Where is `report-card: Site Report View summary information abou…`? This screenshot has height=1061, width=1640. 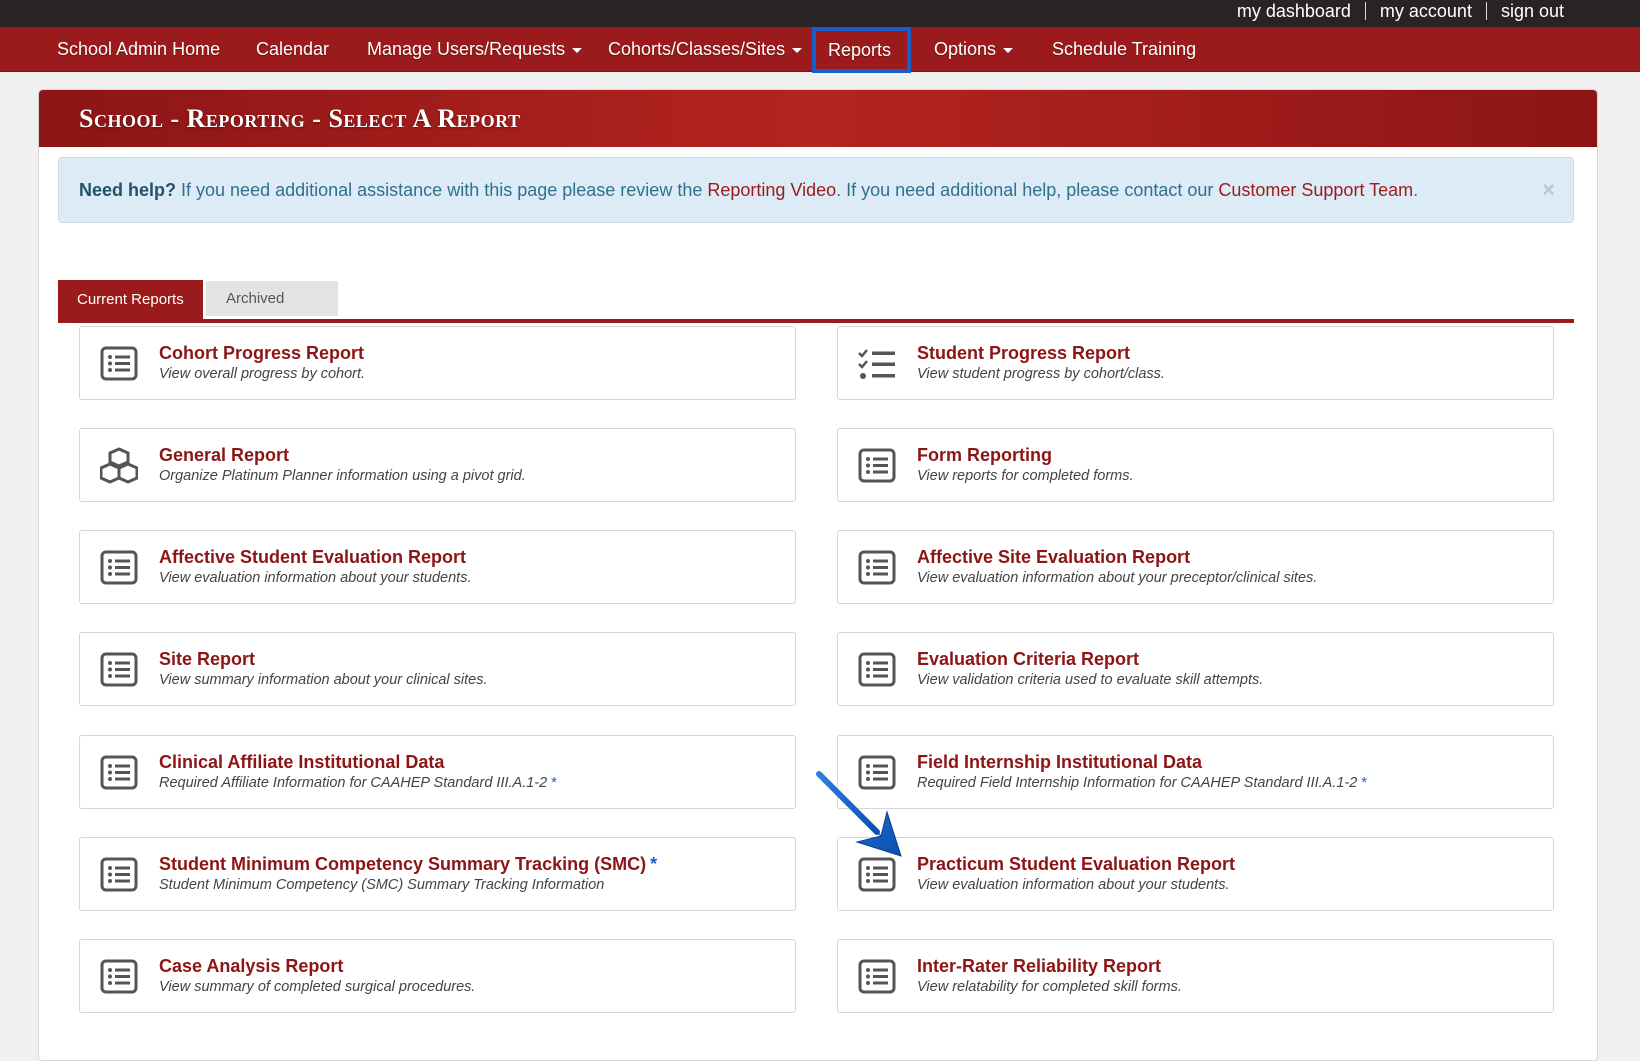
report-card: Site Report View summary information abou… is located at coordinates (437, 669).